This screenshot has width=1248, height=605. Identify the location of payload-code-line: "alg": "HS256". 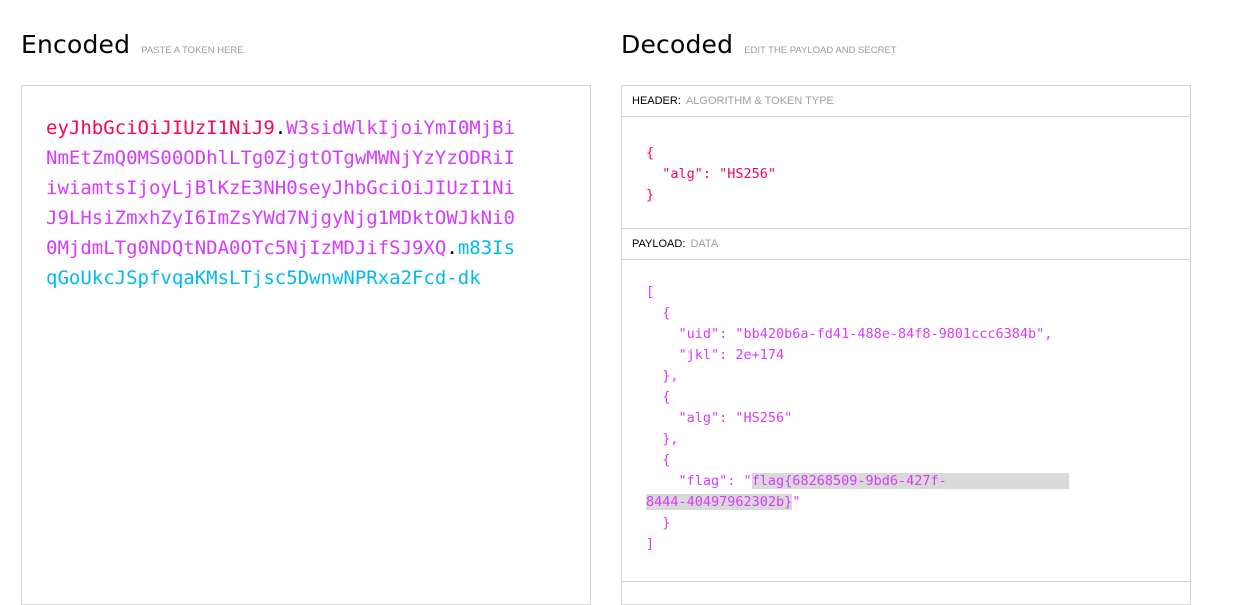
(719, 418).